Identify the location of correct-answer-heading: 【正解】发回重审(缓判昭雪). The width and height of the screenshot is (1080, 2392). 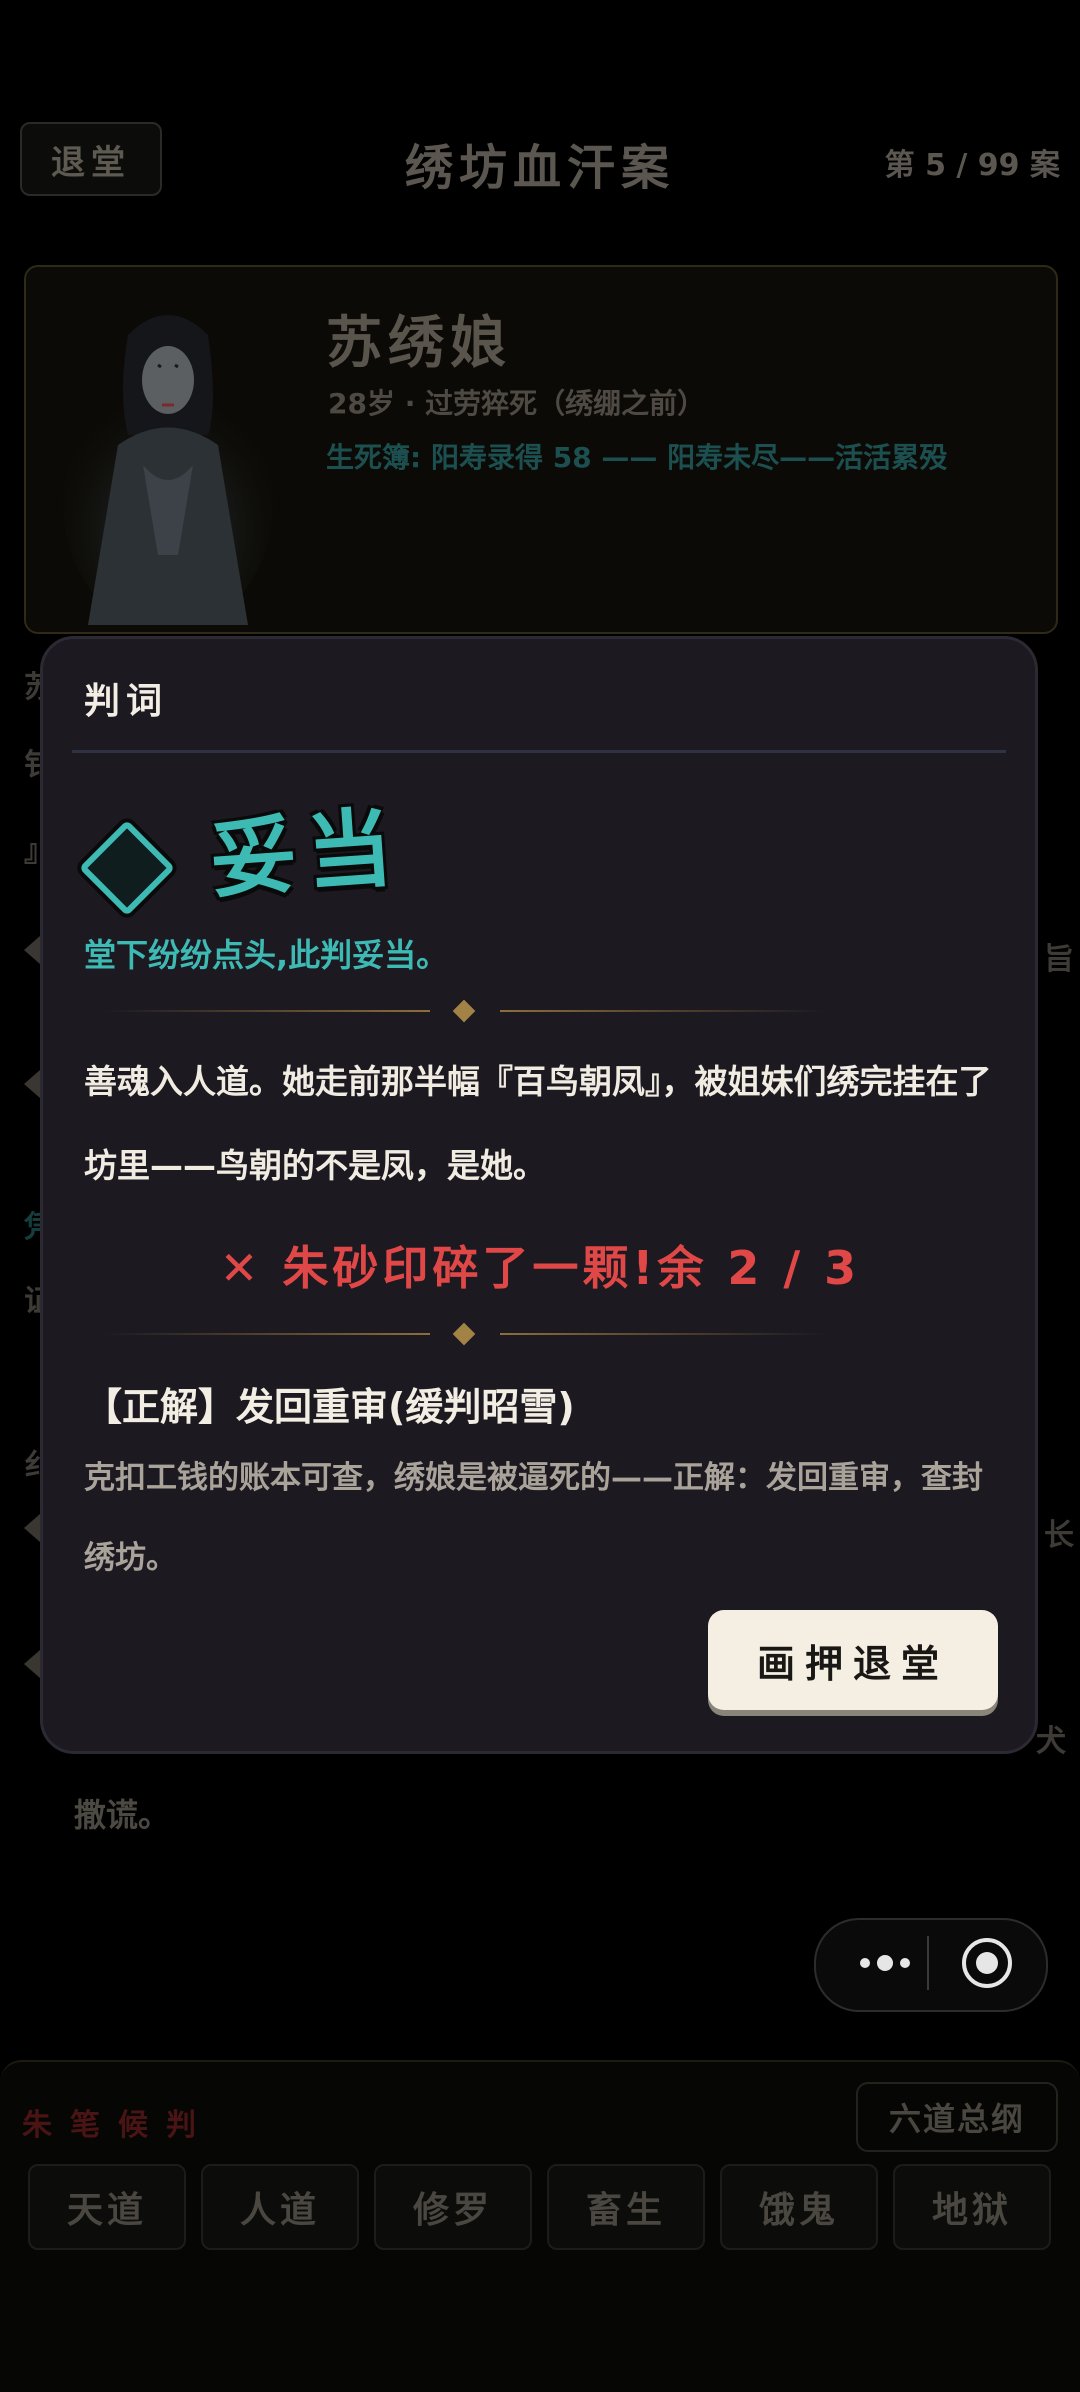
(329, 1407).